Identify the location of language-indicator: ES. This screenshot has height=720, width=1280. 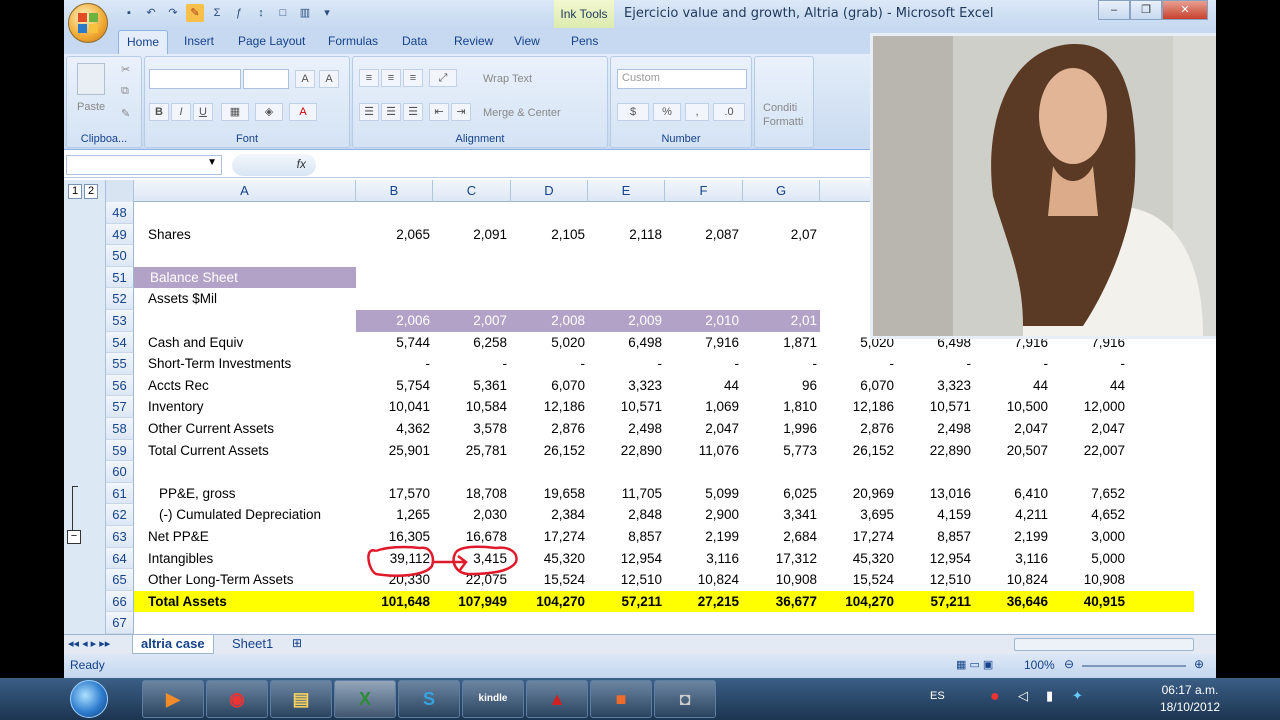
(937, 696).